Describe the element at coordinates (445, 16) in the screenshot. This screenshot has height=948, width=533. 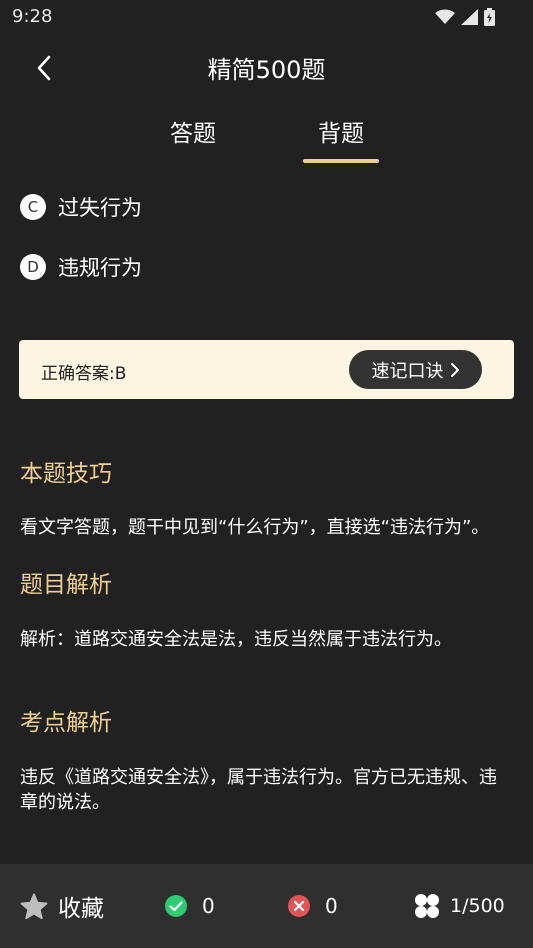
I see `wifi-icon` at that location.